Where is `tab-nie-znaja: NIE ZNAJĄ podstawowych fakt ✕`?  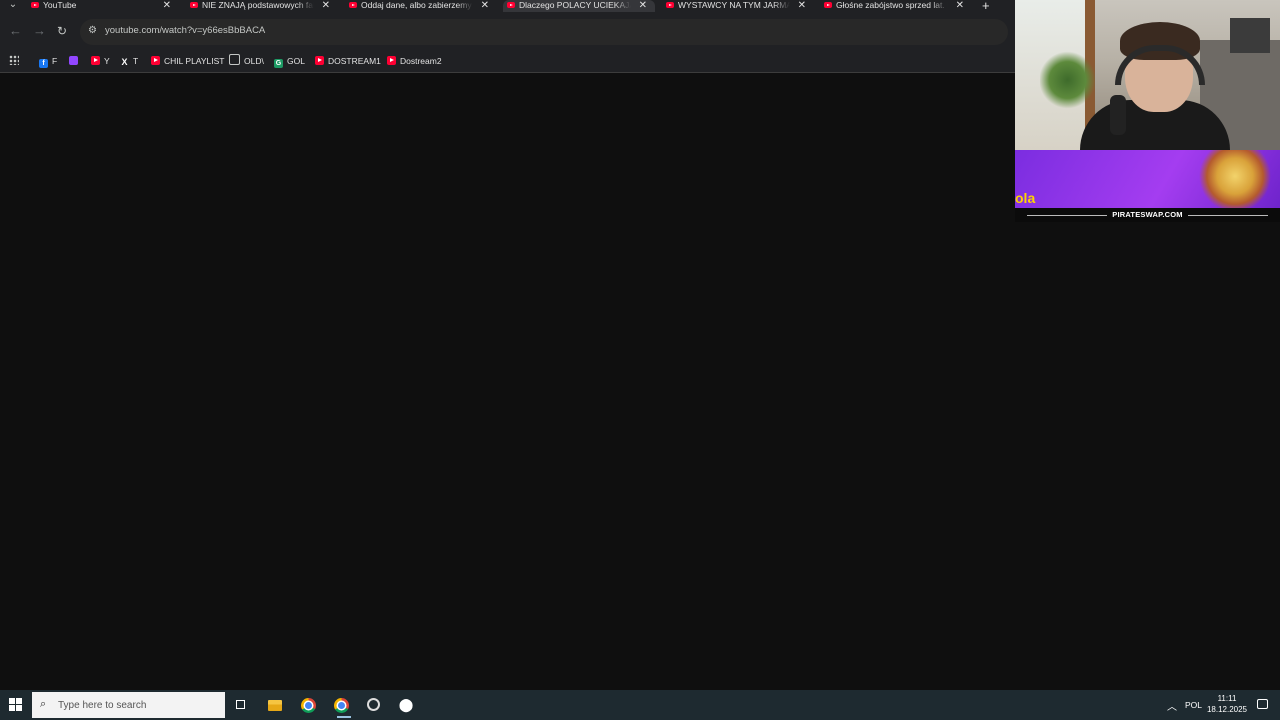
tab-nie-znaja: NIE ZNAJĄ podstawowych fakt ✕ is located at coordinates (262, 6).